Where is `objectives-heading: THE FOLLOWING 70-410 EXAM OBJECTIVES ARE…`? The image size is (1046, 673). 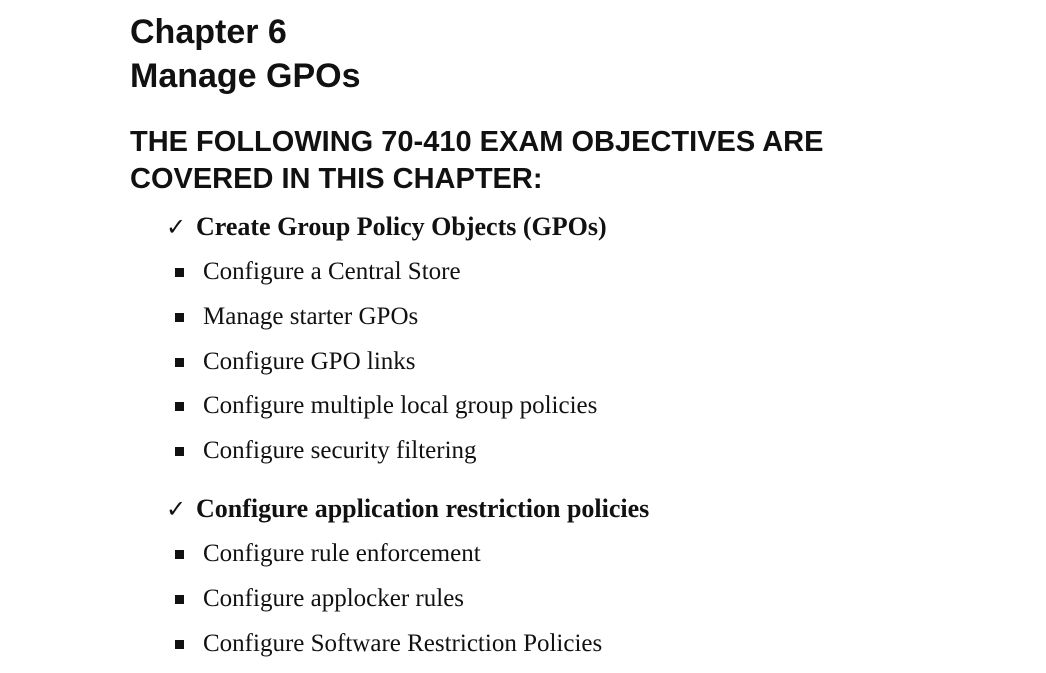
objectives-heading: THE FOLLOWING 70-410 EXAM OBJECTIVES ARE… is located at coordinates (530, 161).